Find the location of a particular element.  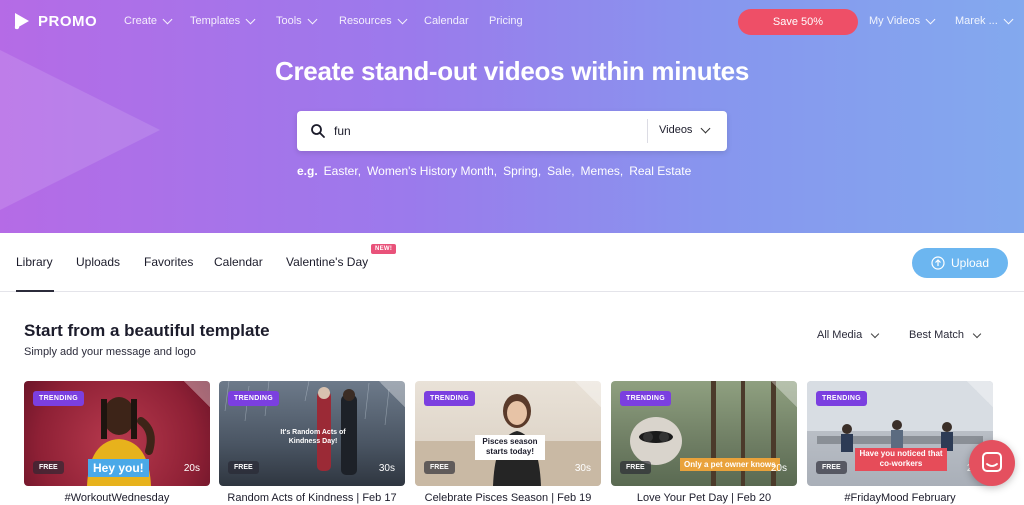

search-bar: Videos is located at coordinates (512, 131).